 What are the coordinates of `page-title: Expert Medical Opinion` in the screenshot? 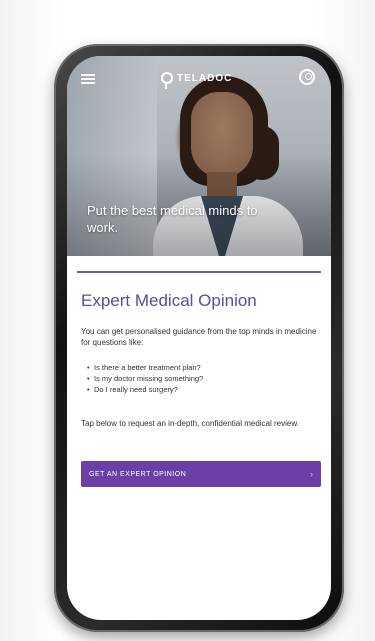 It's located at (169, 300).